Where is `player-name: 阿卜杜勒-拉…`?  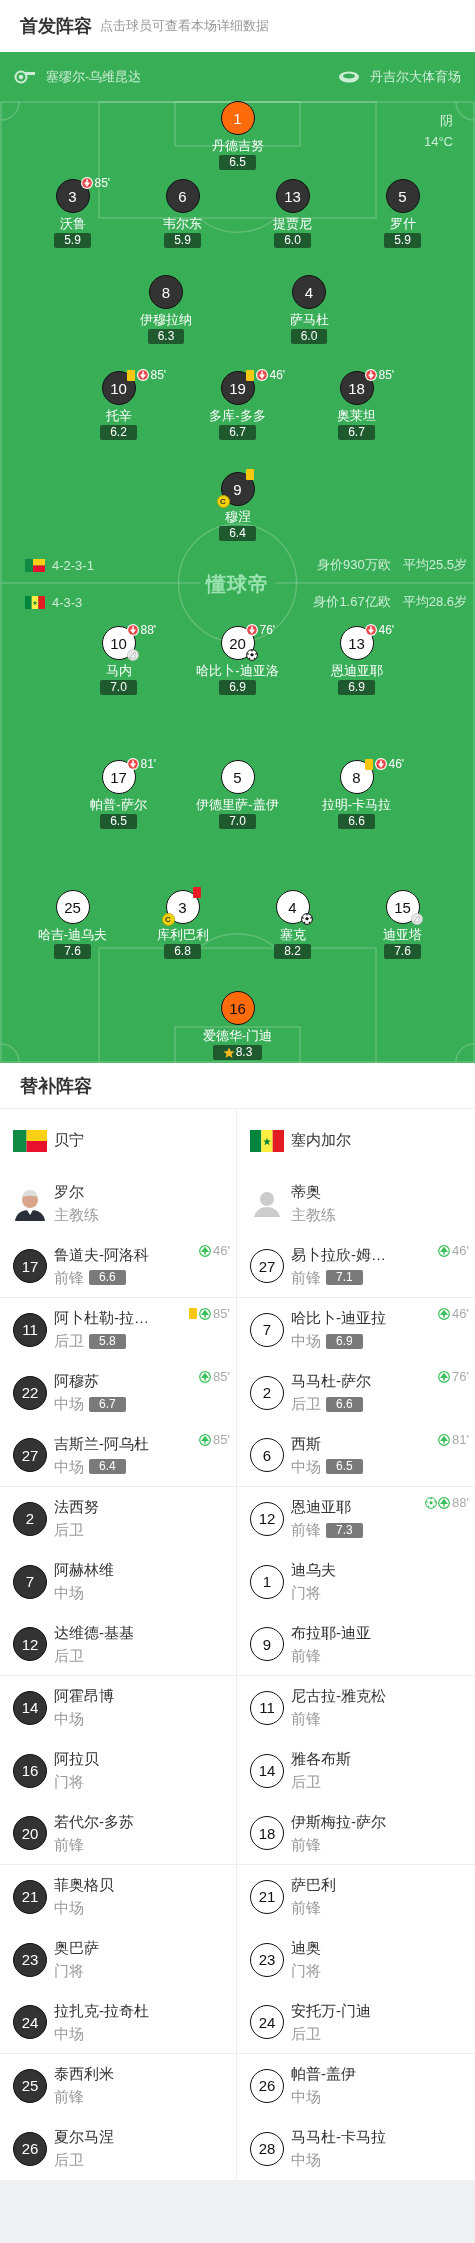 player-name: 阿卜杜勒-拉… is located at coordinates (101, 1318).